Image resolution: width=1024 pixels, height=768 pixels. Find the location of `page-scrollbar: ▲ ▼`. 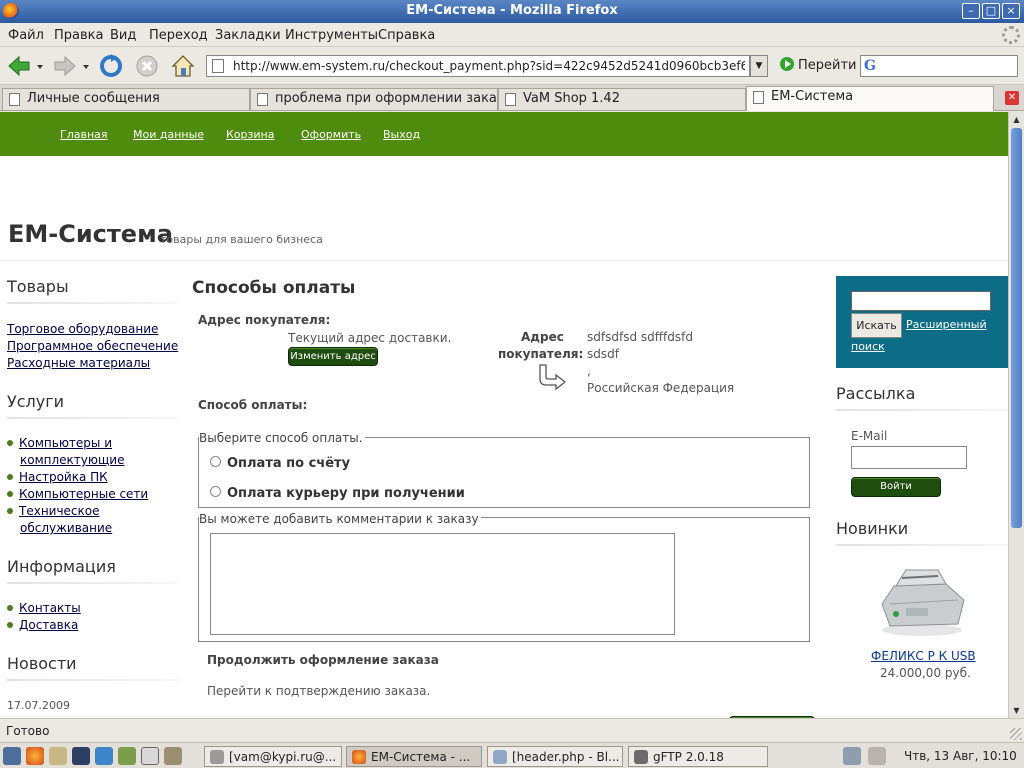

page-scrollbar: ▲ ▼ is located at coordinates (1016, 415).